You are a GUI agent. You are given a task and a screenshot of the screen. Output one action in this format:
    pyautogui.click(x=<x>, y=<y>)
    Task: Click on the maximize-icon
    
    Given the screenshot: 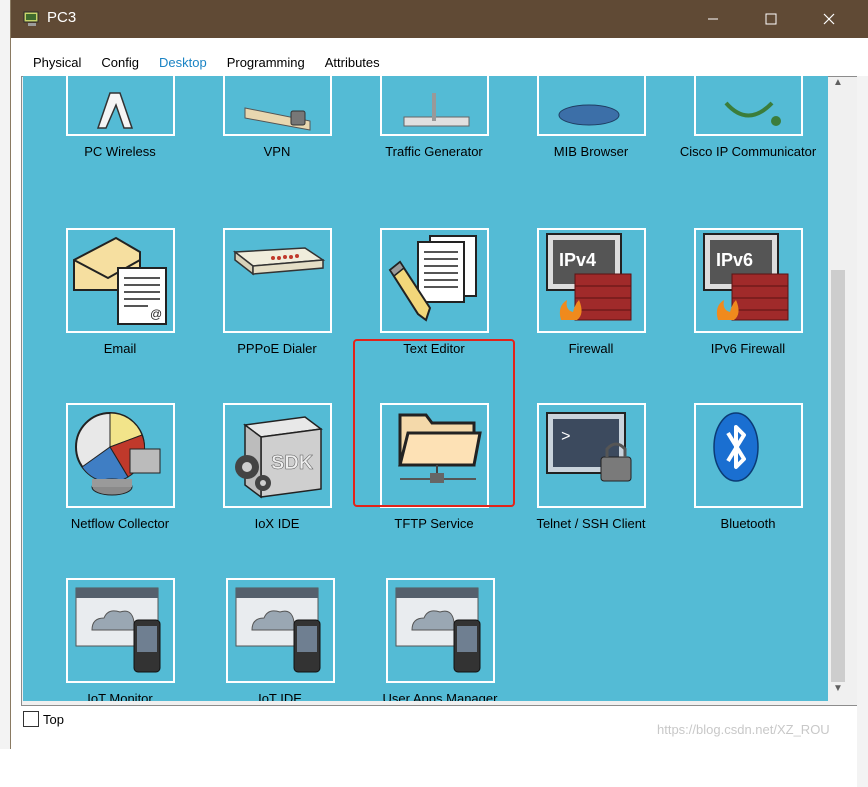 What is the action you would take?
    pyautogui.click(x=771, y=19)
    